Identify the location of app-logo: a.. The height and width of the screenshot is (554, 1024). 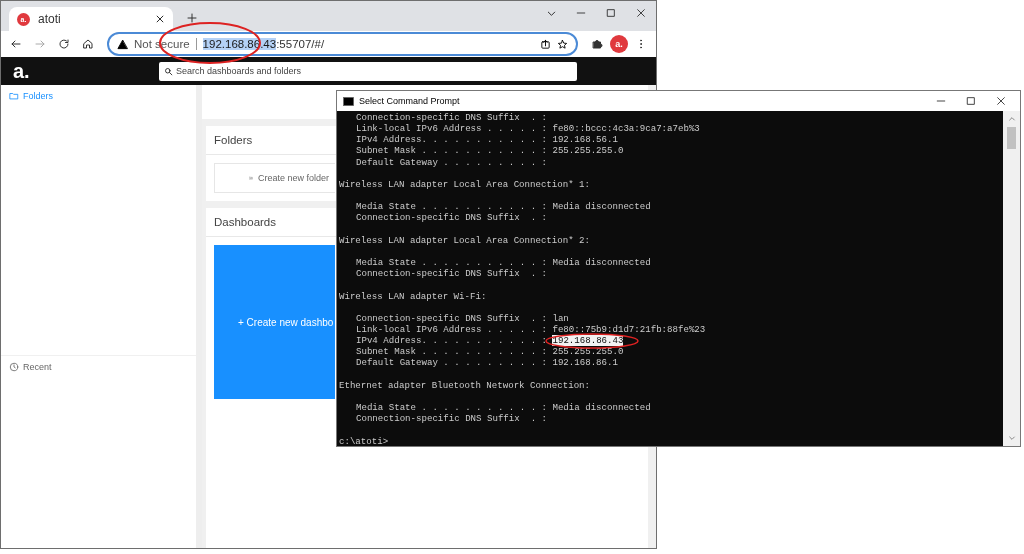
(22, 71).